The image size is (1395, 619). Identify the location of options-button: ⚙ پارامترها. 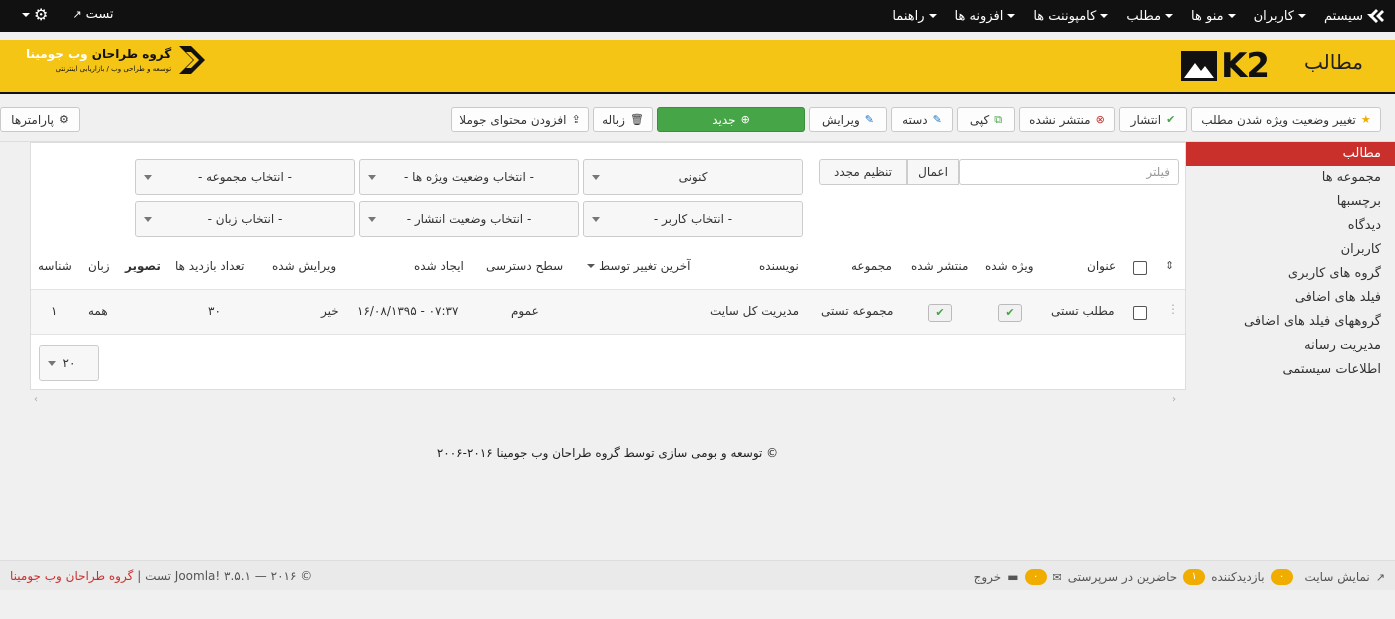
(40, 119).